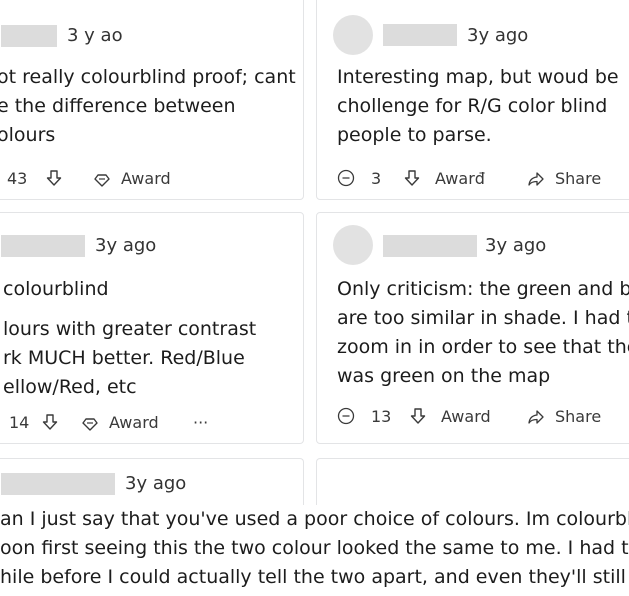 The height and width of the screenshot is (596, 629). Describe the element at coordinates (483, 289) in the screenshot. I see `comment-line: Only criticism: the green and b` at that location.